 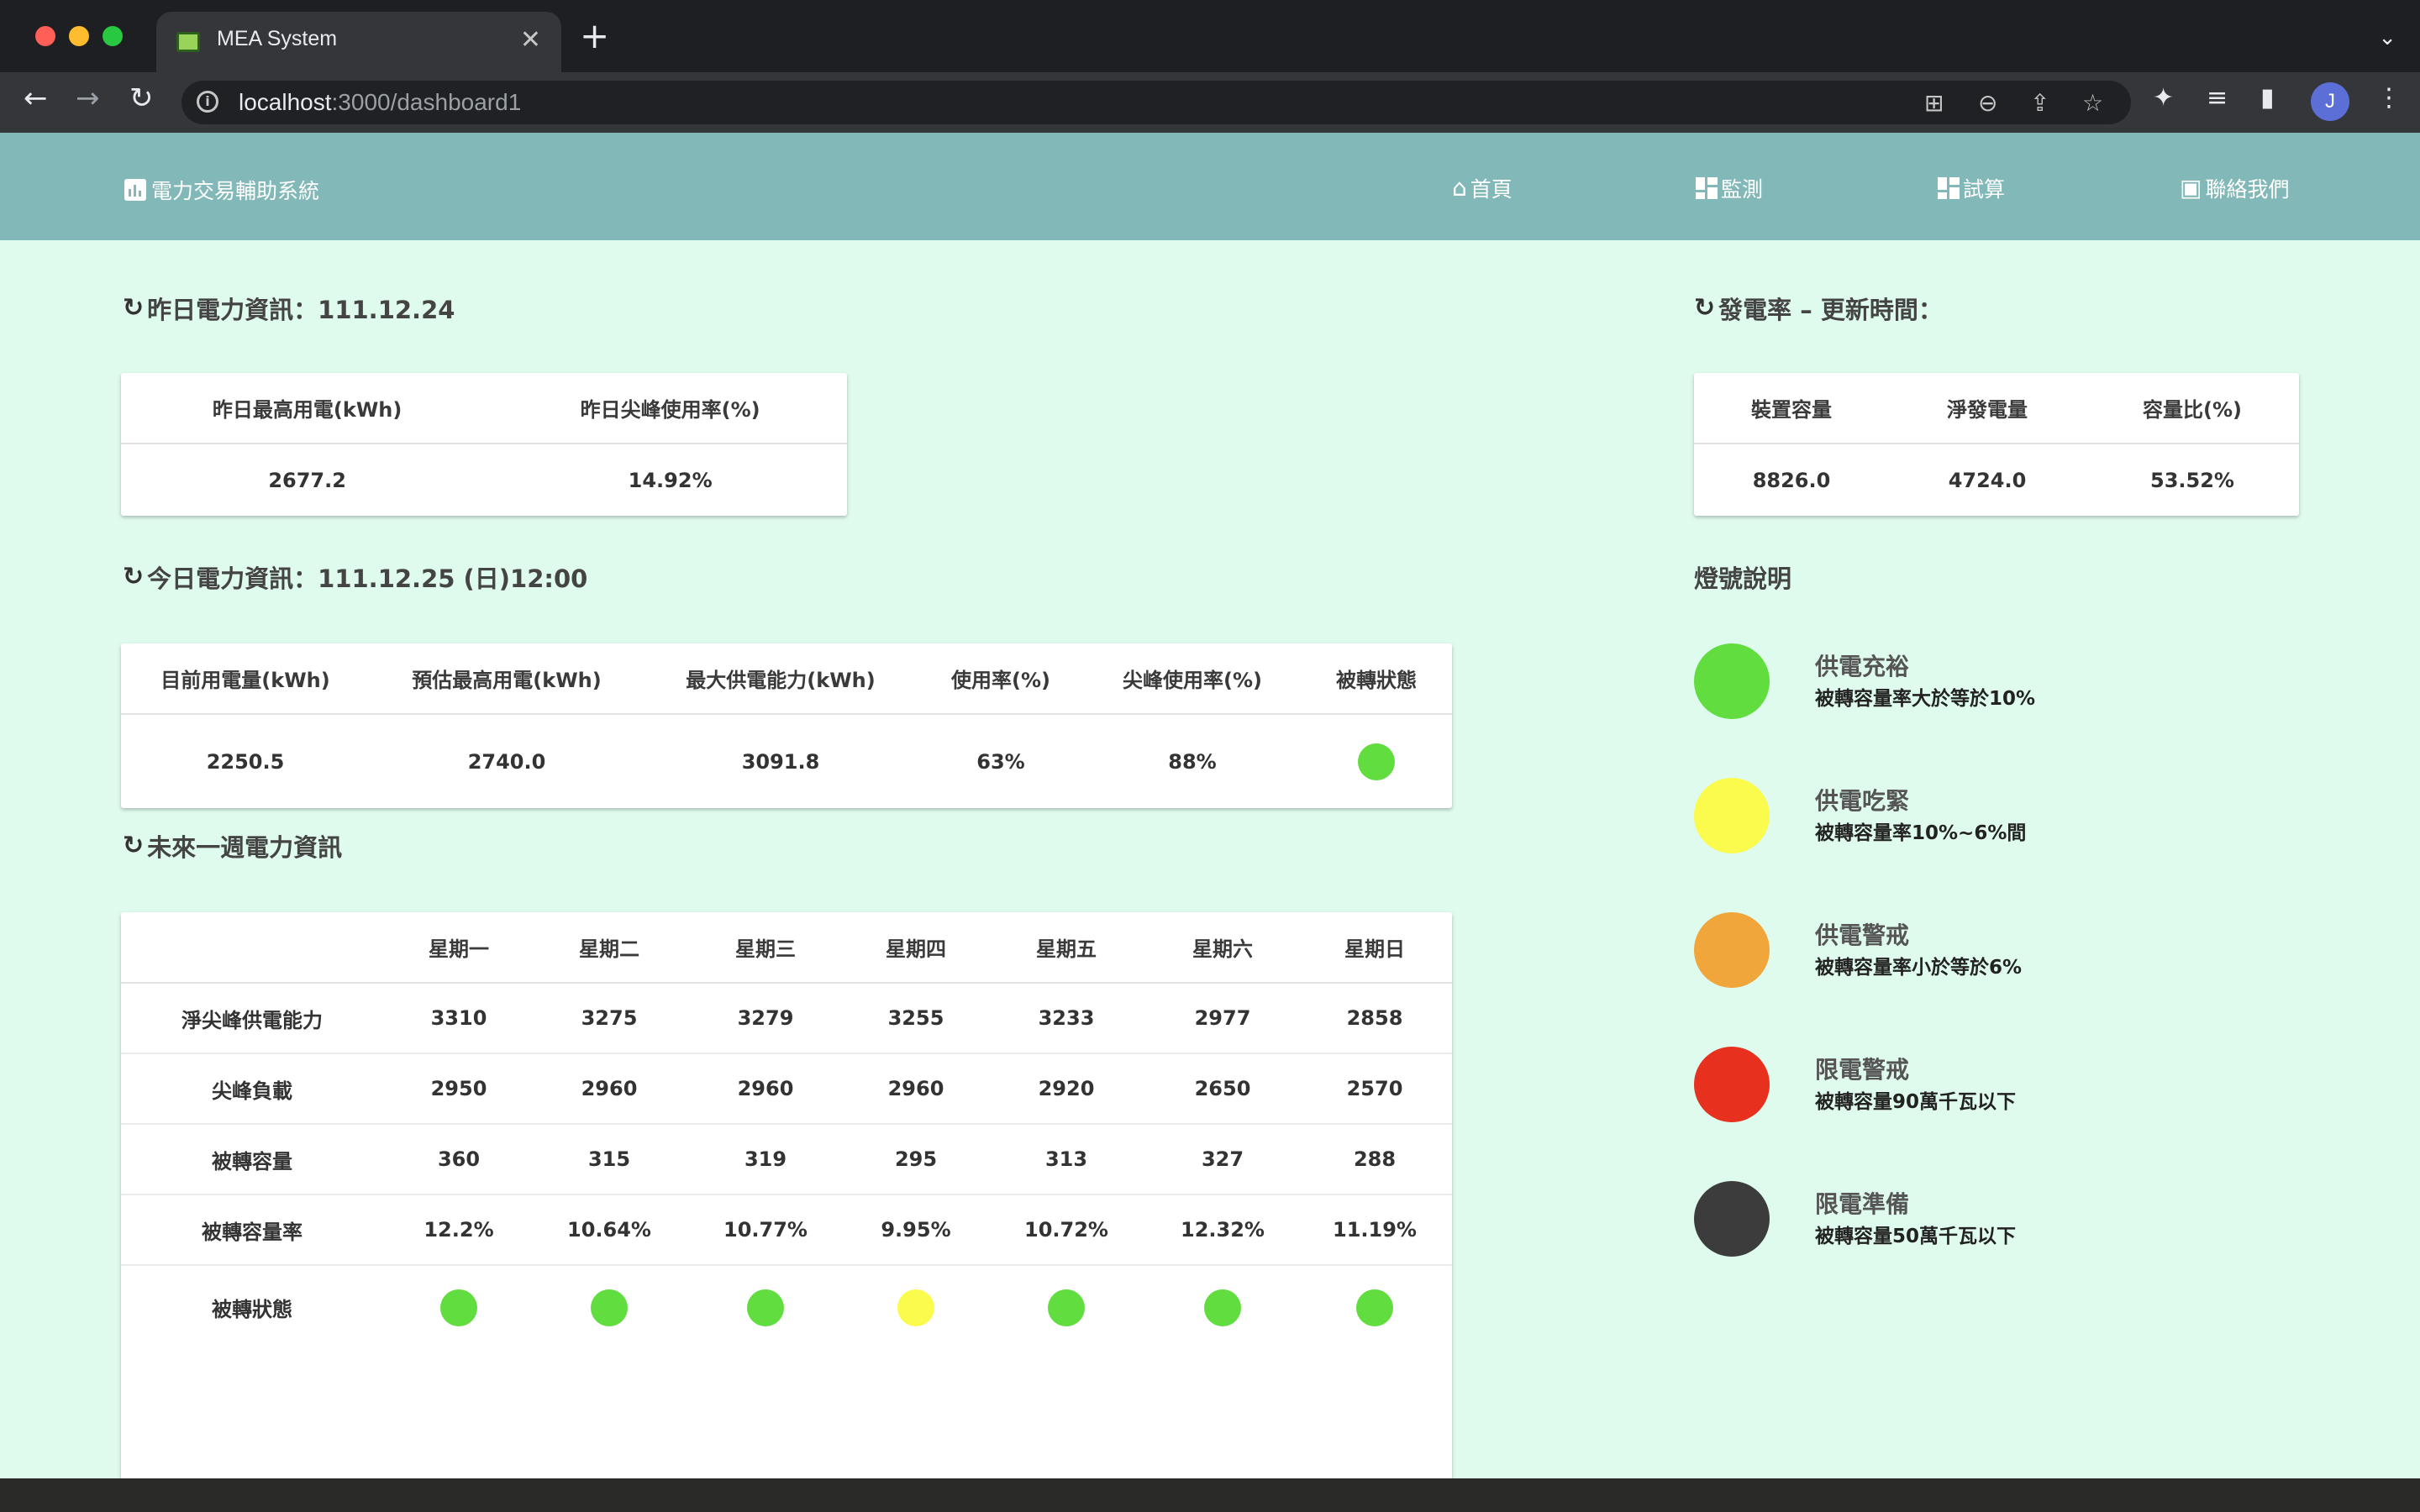 I want to click on legend-item: 供電警戒 被轉容量率小於等於6%, so click(x=1946, y=950).